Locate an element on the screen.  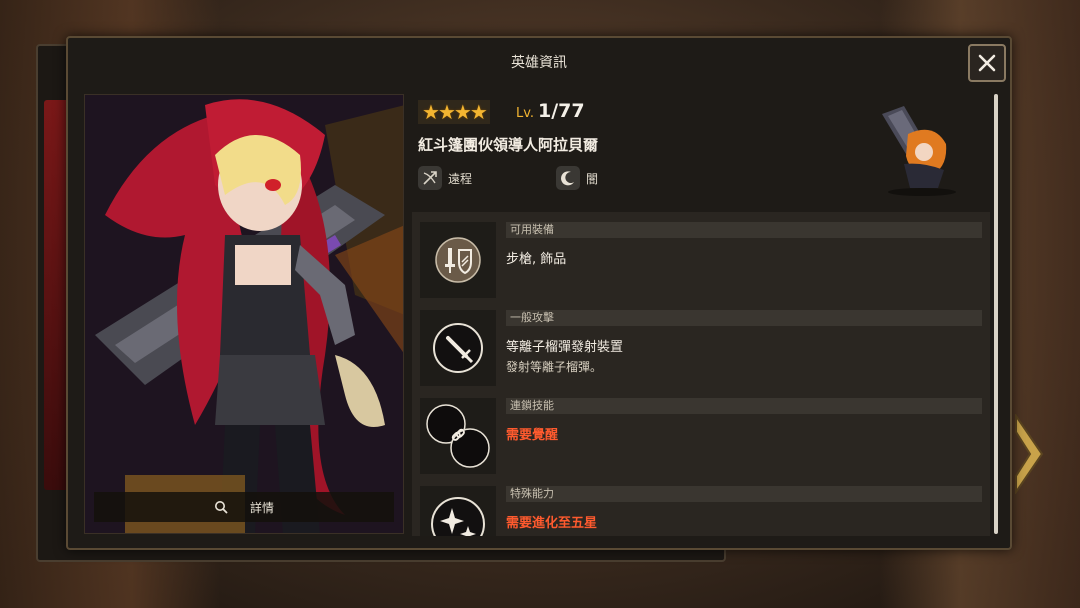
element-type: 闇 is located at coordinates (577, 178).